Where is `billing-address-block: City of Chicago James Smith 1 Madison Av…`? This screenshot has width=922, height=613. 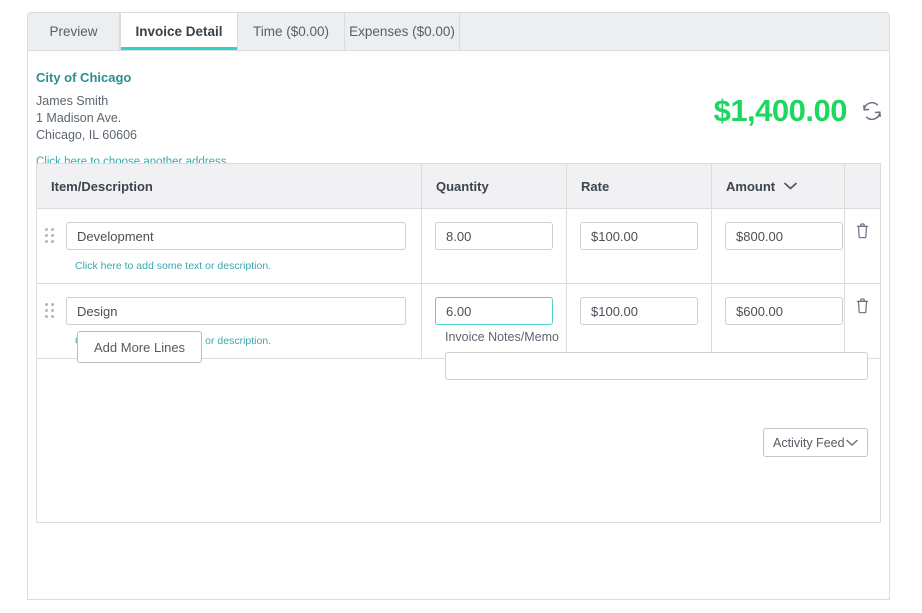
billing-address-block: City of Chicago James Smith 1 Madison Av… is located at coordinates (133, 120).